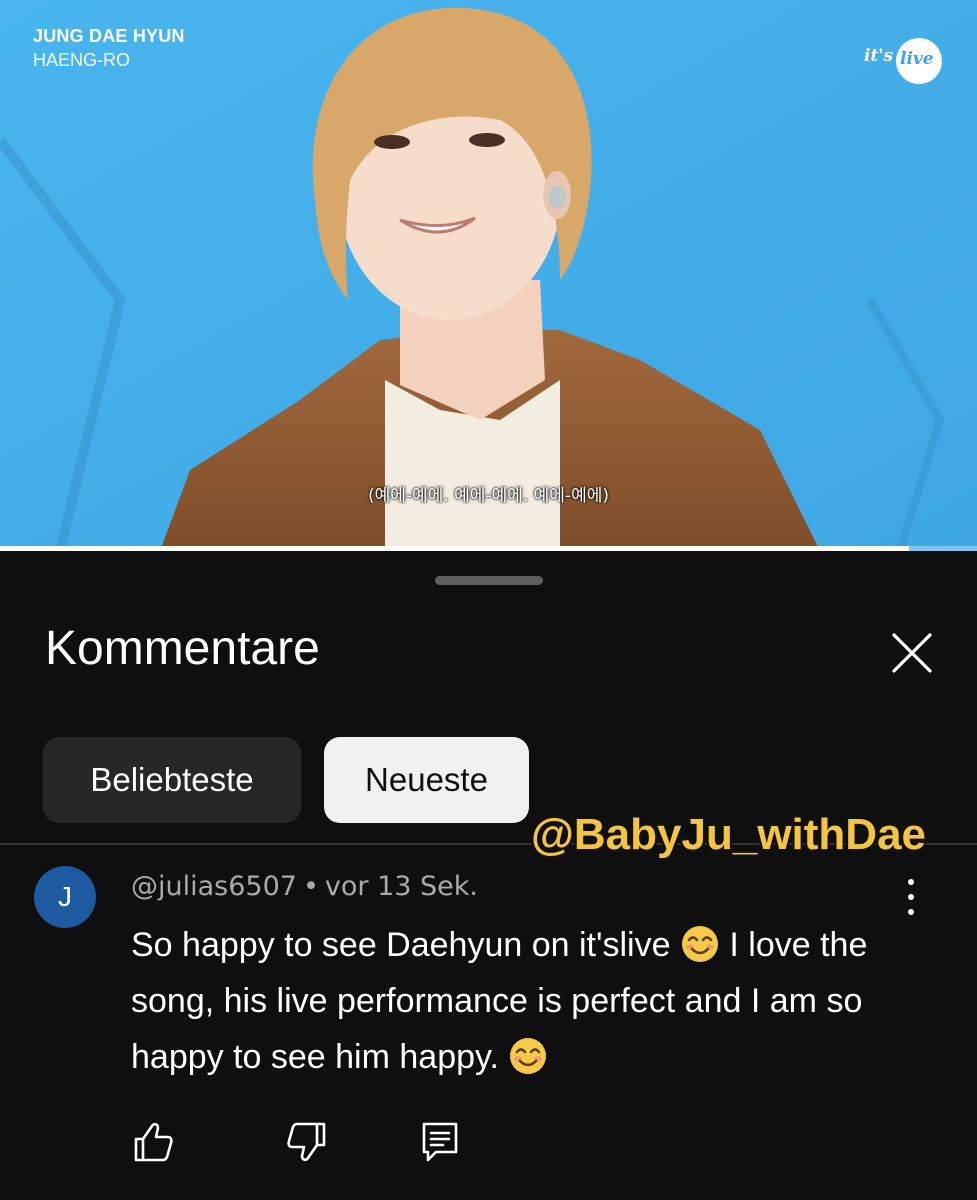 Image resolution: width=977 pixels, height=1200 pixels. Describe the element at coordinates (109, 36) in the screenshot. I see `video-artist: JUNG DAE HYUN` at that location.